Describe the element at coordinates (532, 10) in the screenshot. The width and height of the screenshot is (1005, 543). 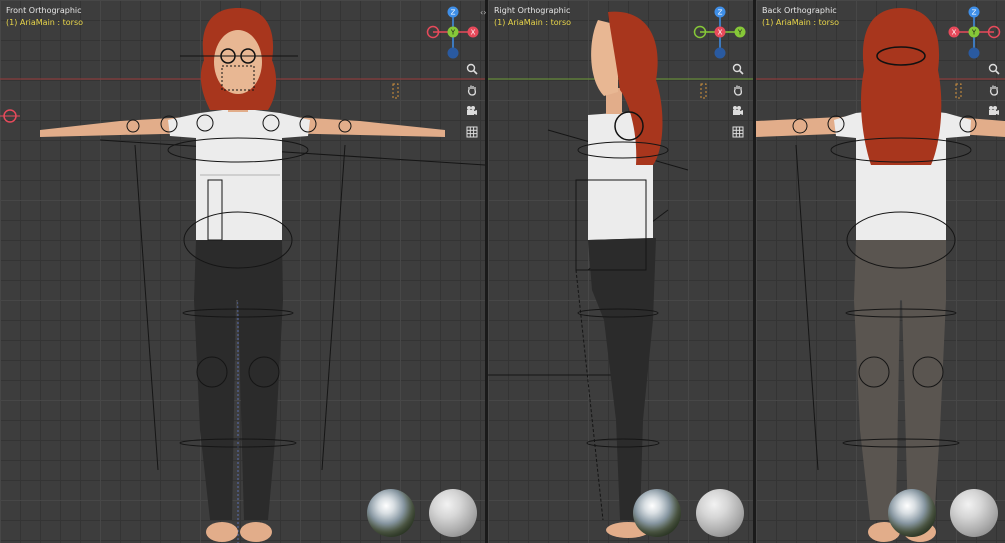
I see `viewport-title: Right Orthographic` at that location.